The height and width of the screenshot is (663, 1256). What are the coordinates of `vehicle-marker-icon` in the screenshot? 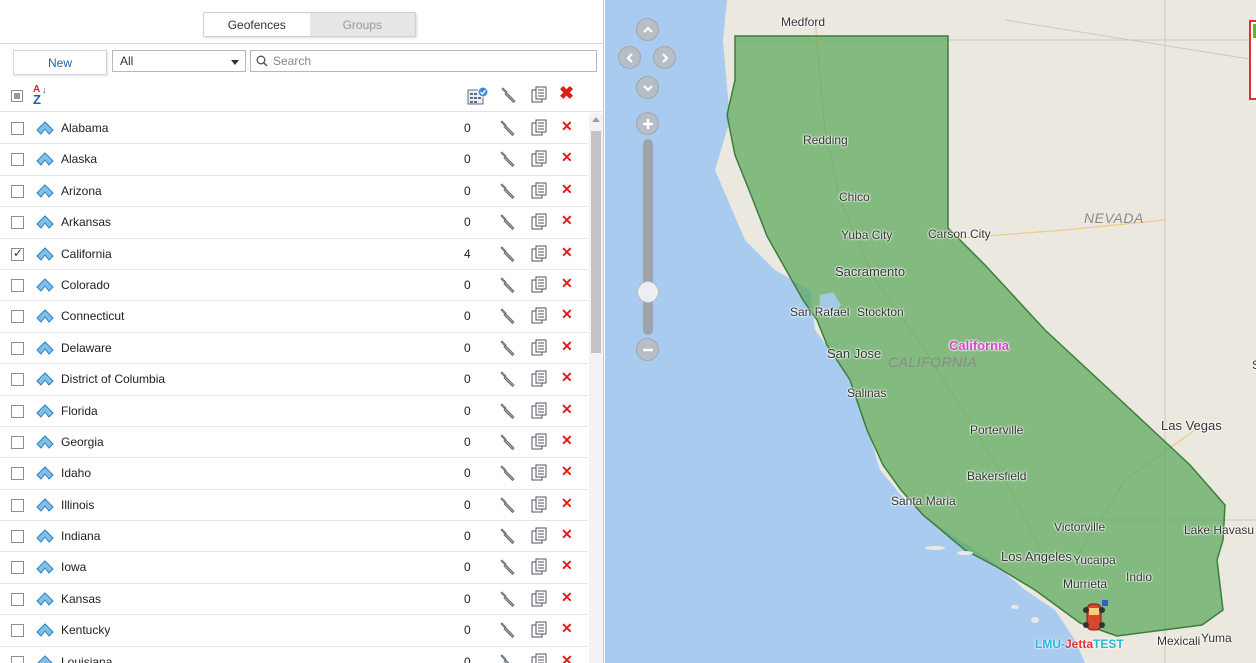 It's located at (1095, 617).